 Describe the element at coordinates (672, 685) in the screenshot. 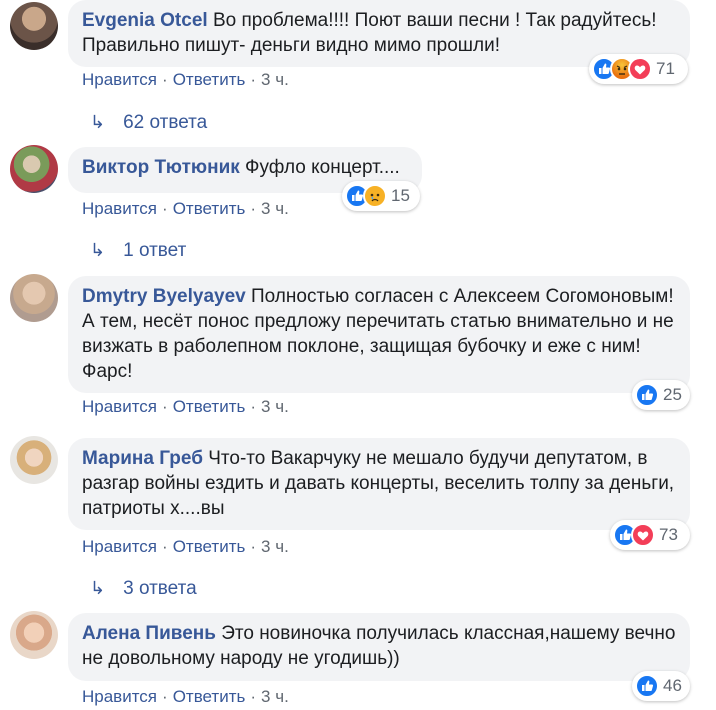

I see `reaction-count: 46` at that location.